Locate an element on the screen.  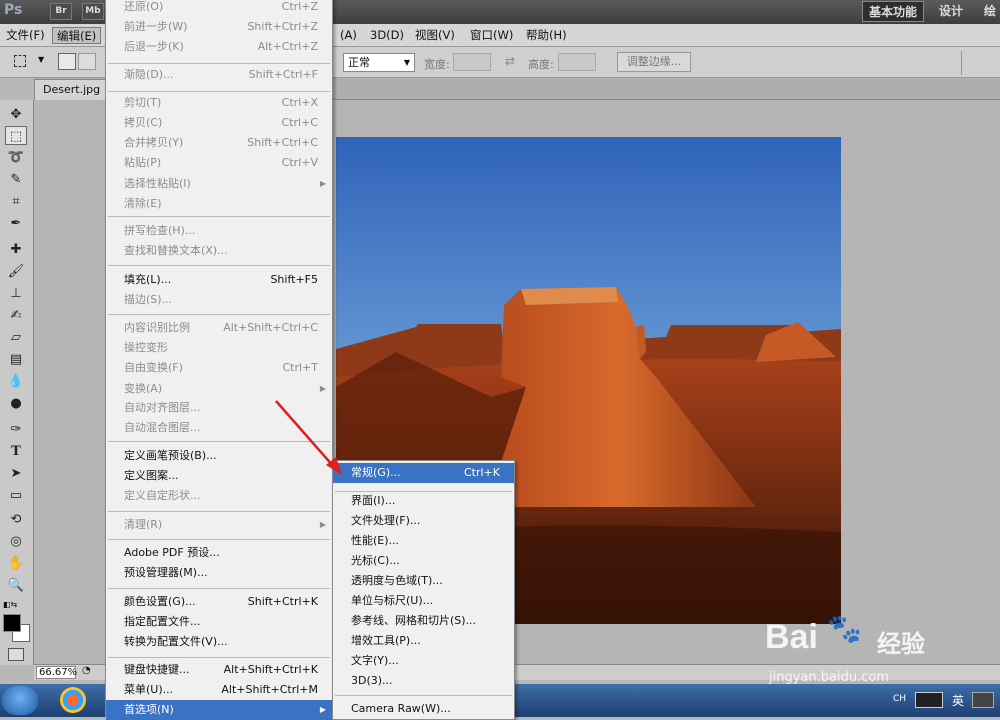
document-tab: Desert.jpg @ is located at coordinates (70, 97).